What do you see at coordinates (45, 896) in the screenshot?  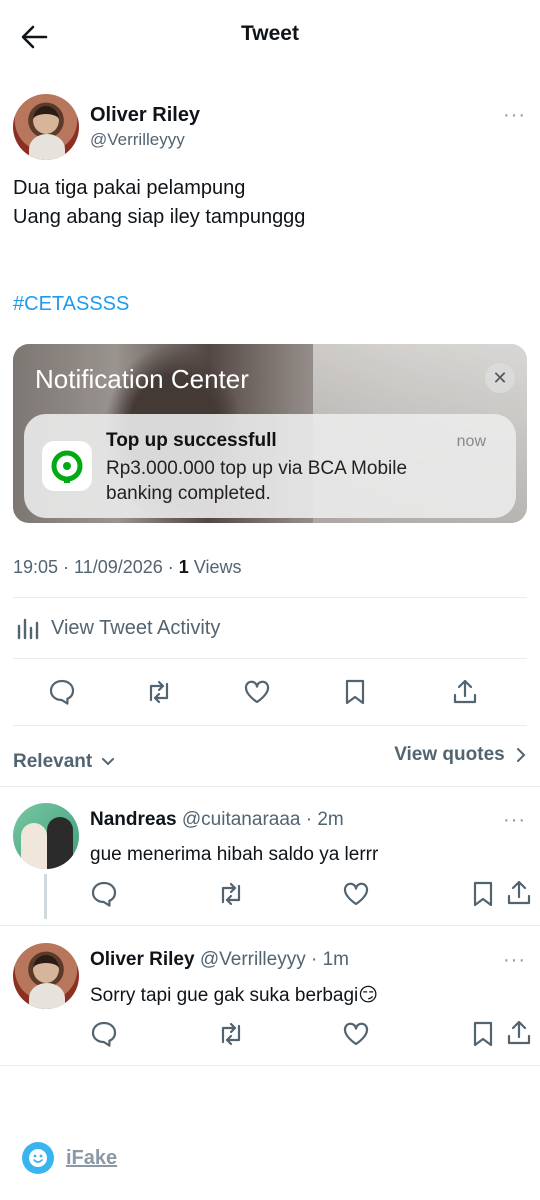 I see `thread-line` at bounding box center [45, 896].